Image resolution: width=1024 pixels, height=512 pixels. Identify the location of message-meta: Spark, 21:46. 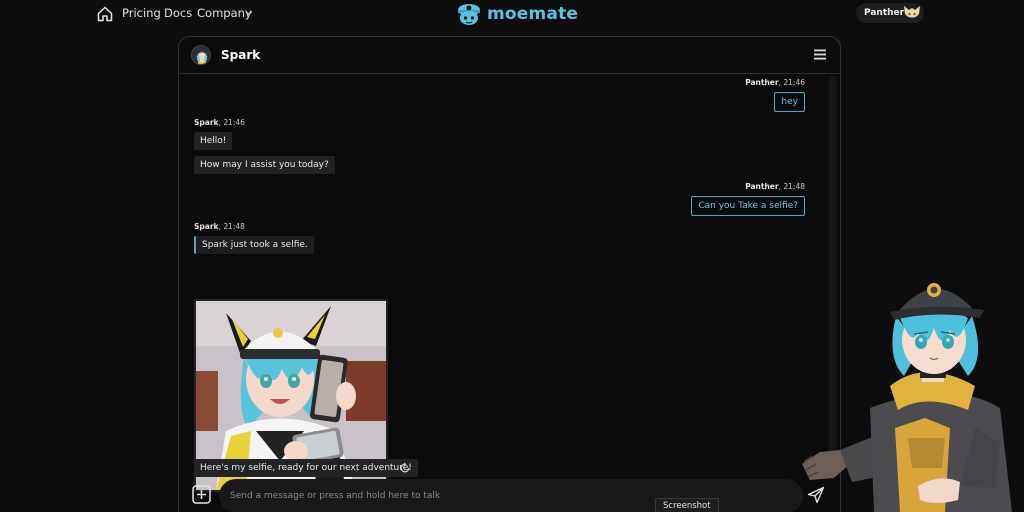
(219, 122).